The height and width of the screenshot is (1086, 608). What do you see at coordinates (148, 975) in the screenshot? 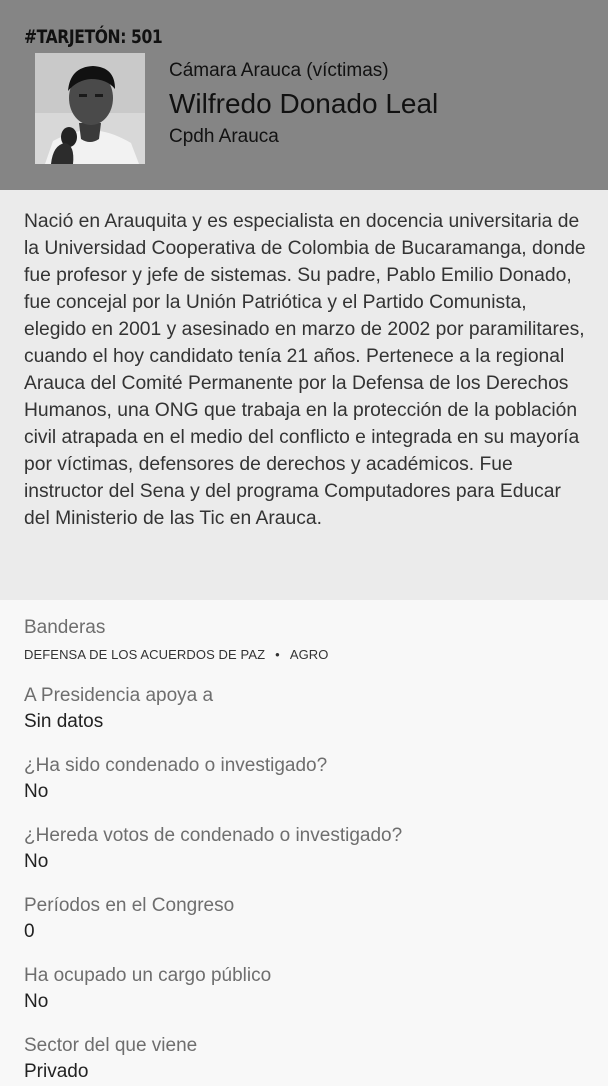
I see `field-label: Ha ocupado un cargo público` at bounding box center [148, 975].